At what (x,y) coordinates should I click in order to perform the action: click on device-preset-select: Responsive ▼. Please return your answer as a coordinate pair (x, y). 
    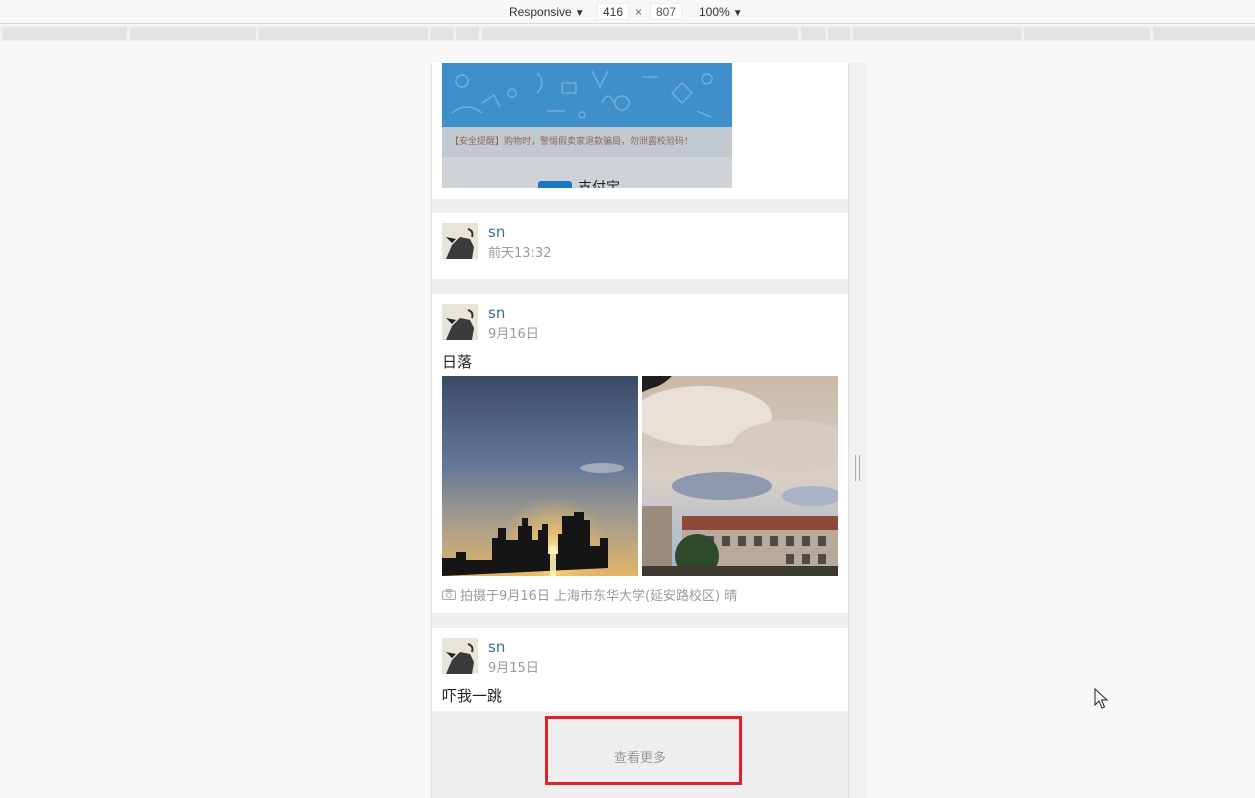
    Looking at the image, I should click on (547, 12).